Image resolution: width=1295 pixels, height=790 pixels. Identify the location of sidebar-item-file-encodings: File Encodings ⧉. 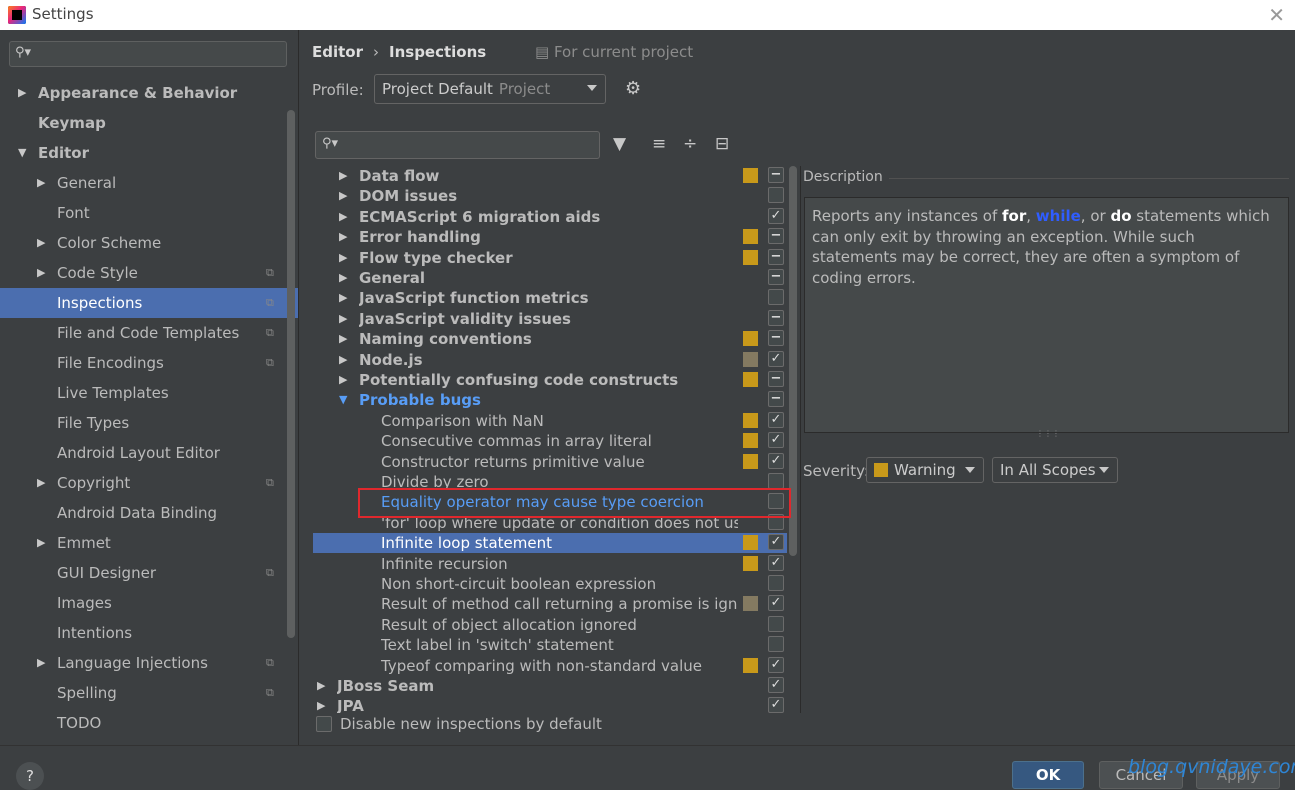
(149, 363).